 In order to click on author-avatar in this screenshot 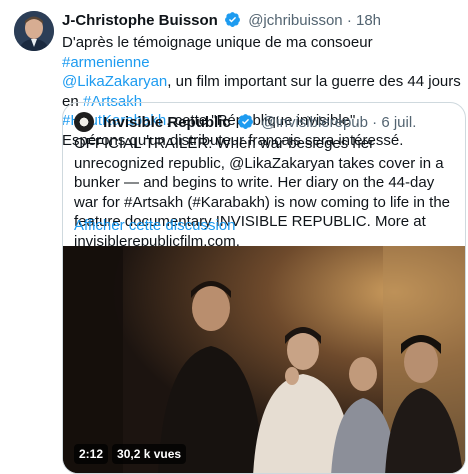, I will do `click(34, 31)`.